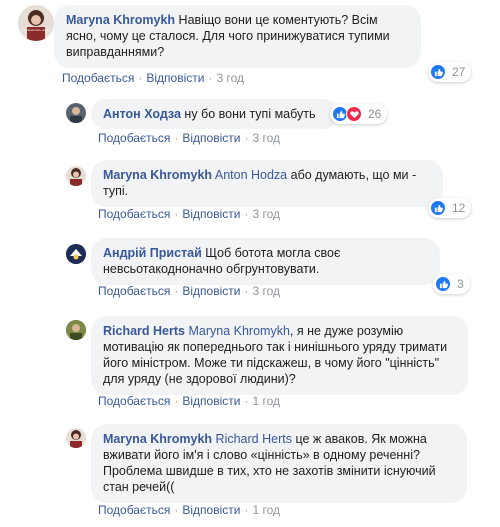 The image size is (500, 527). I want to click on reaction-summary: 12, so click(450, 208).